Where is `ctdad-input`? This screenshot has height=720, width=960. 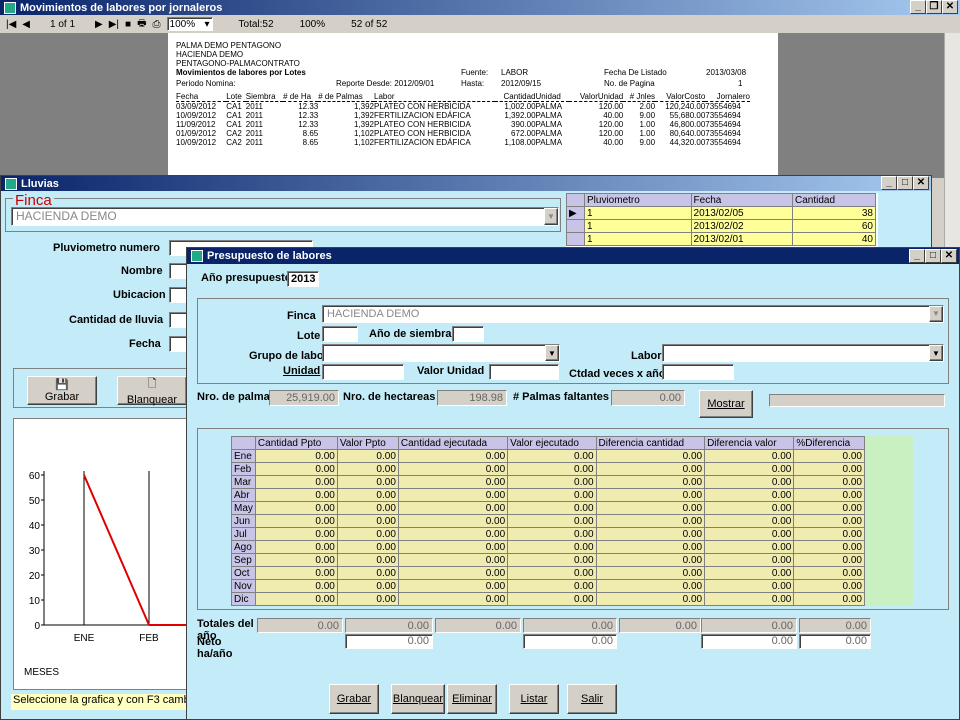
ctdad-input is located at coordinates (698, 372).